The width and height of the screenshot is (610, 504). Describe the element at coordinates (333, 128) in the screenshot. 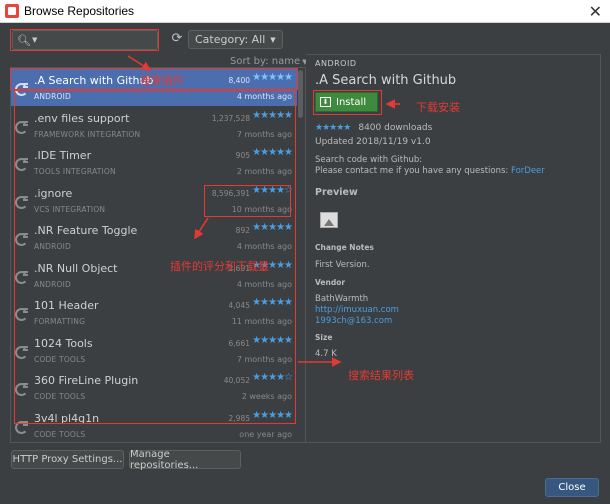

I see `detail-stars: ★★★★★` at that location.